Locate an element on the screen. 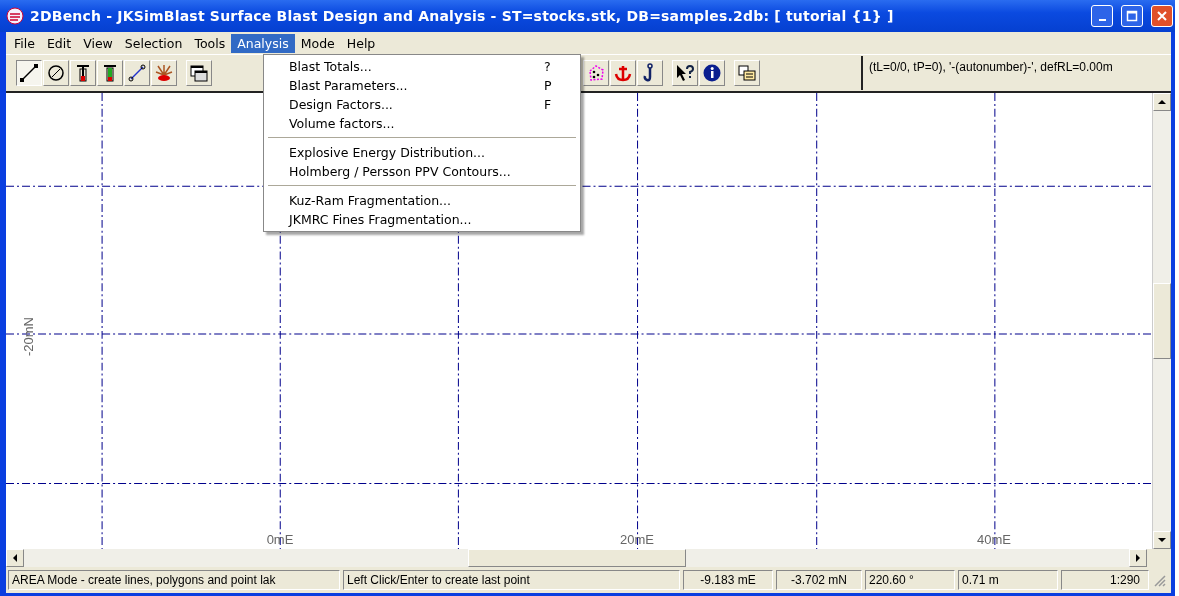  down-arrow-icon is located at coordinates (1162, 540).